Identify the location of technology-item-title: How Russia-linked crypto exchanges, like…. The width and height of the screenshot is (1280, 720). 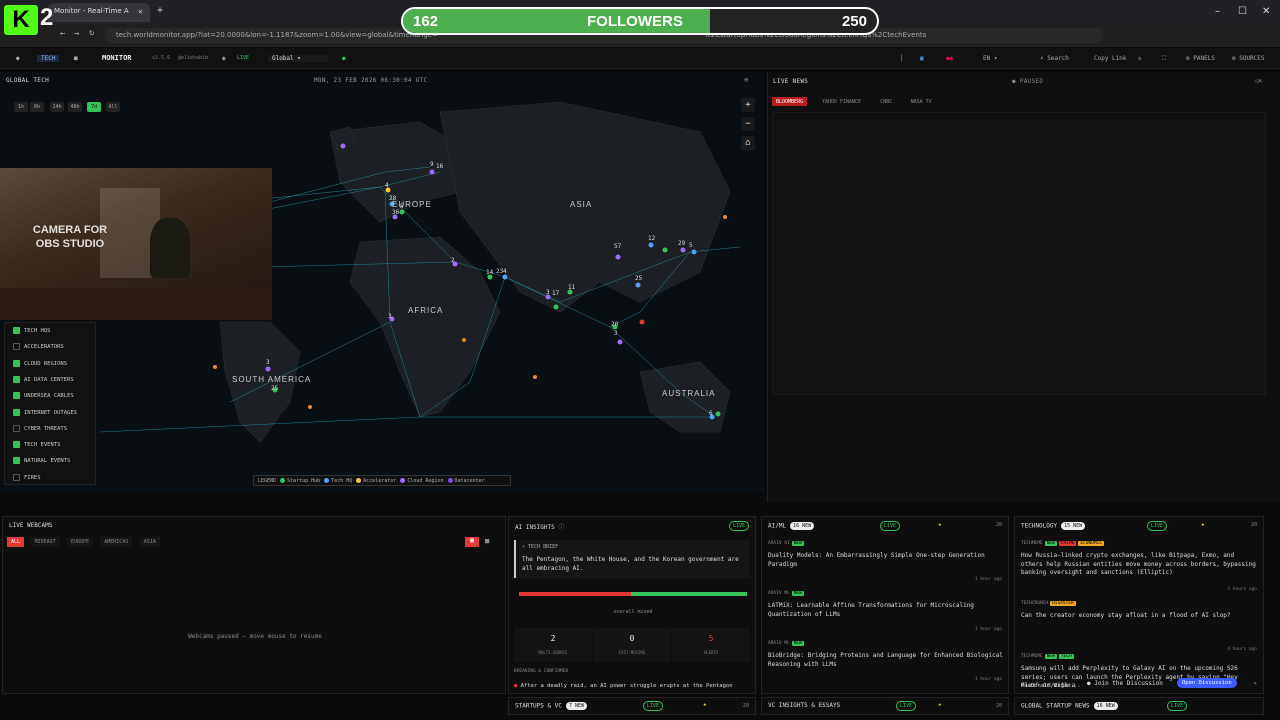
(1140, 565).